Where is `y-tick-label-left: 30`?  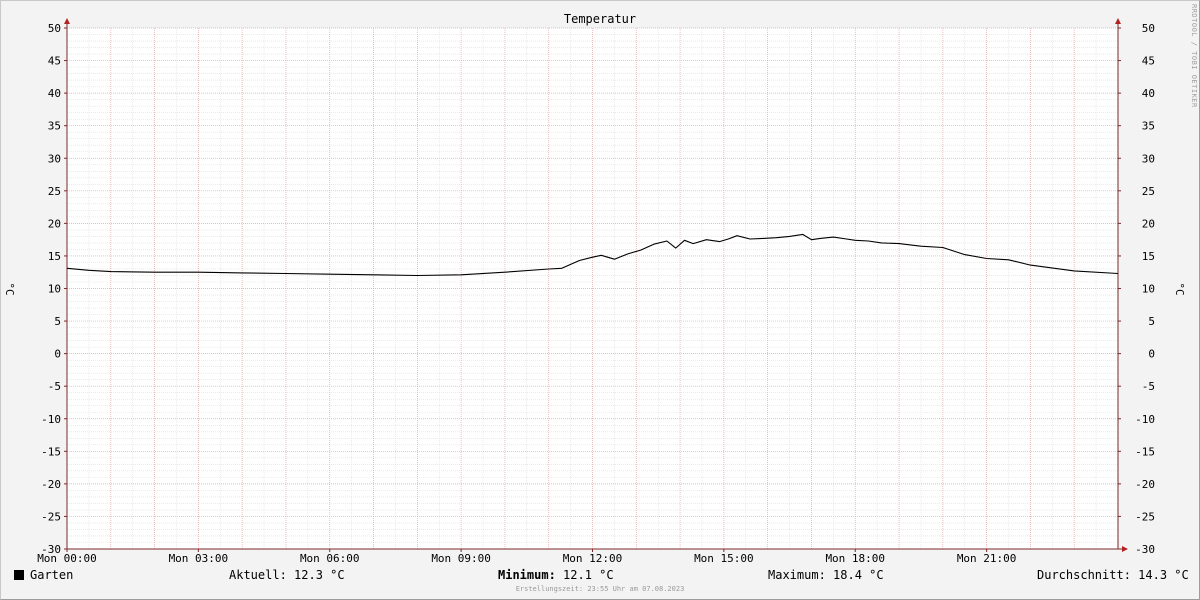
y-tick-label-left: 30 is located at coordinates (54, 158).